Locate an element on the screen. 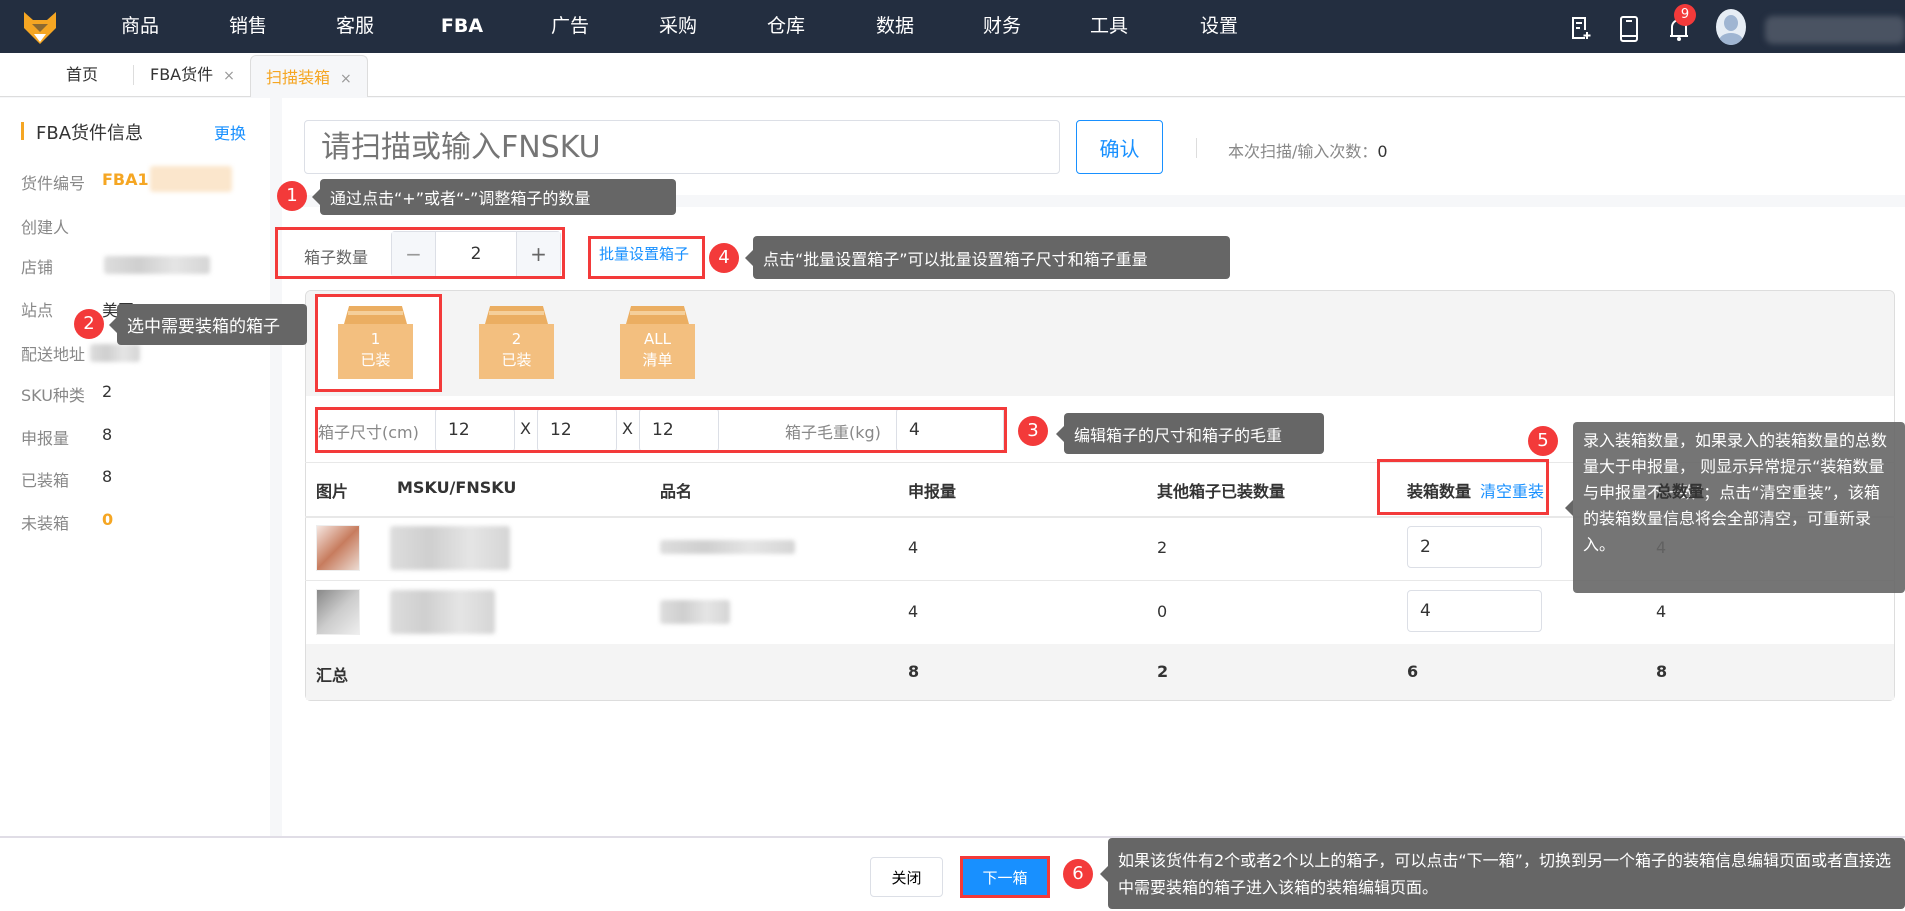 The width and height of the screenshot is (1905, 911). step-badge-4: 4 is located at coordinates (724, 258).